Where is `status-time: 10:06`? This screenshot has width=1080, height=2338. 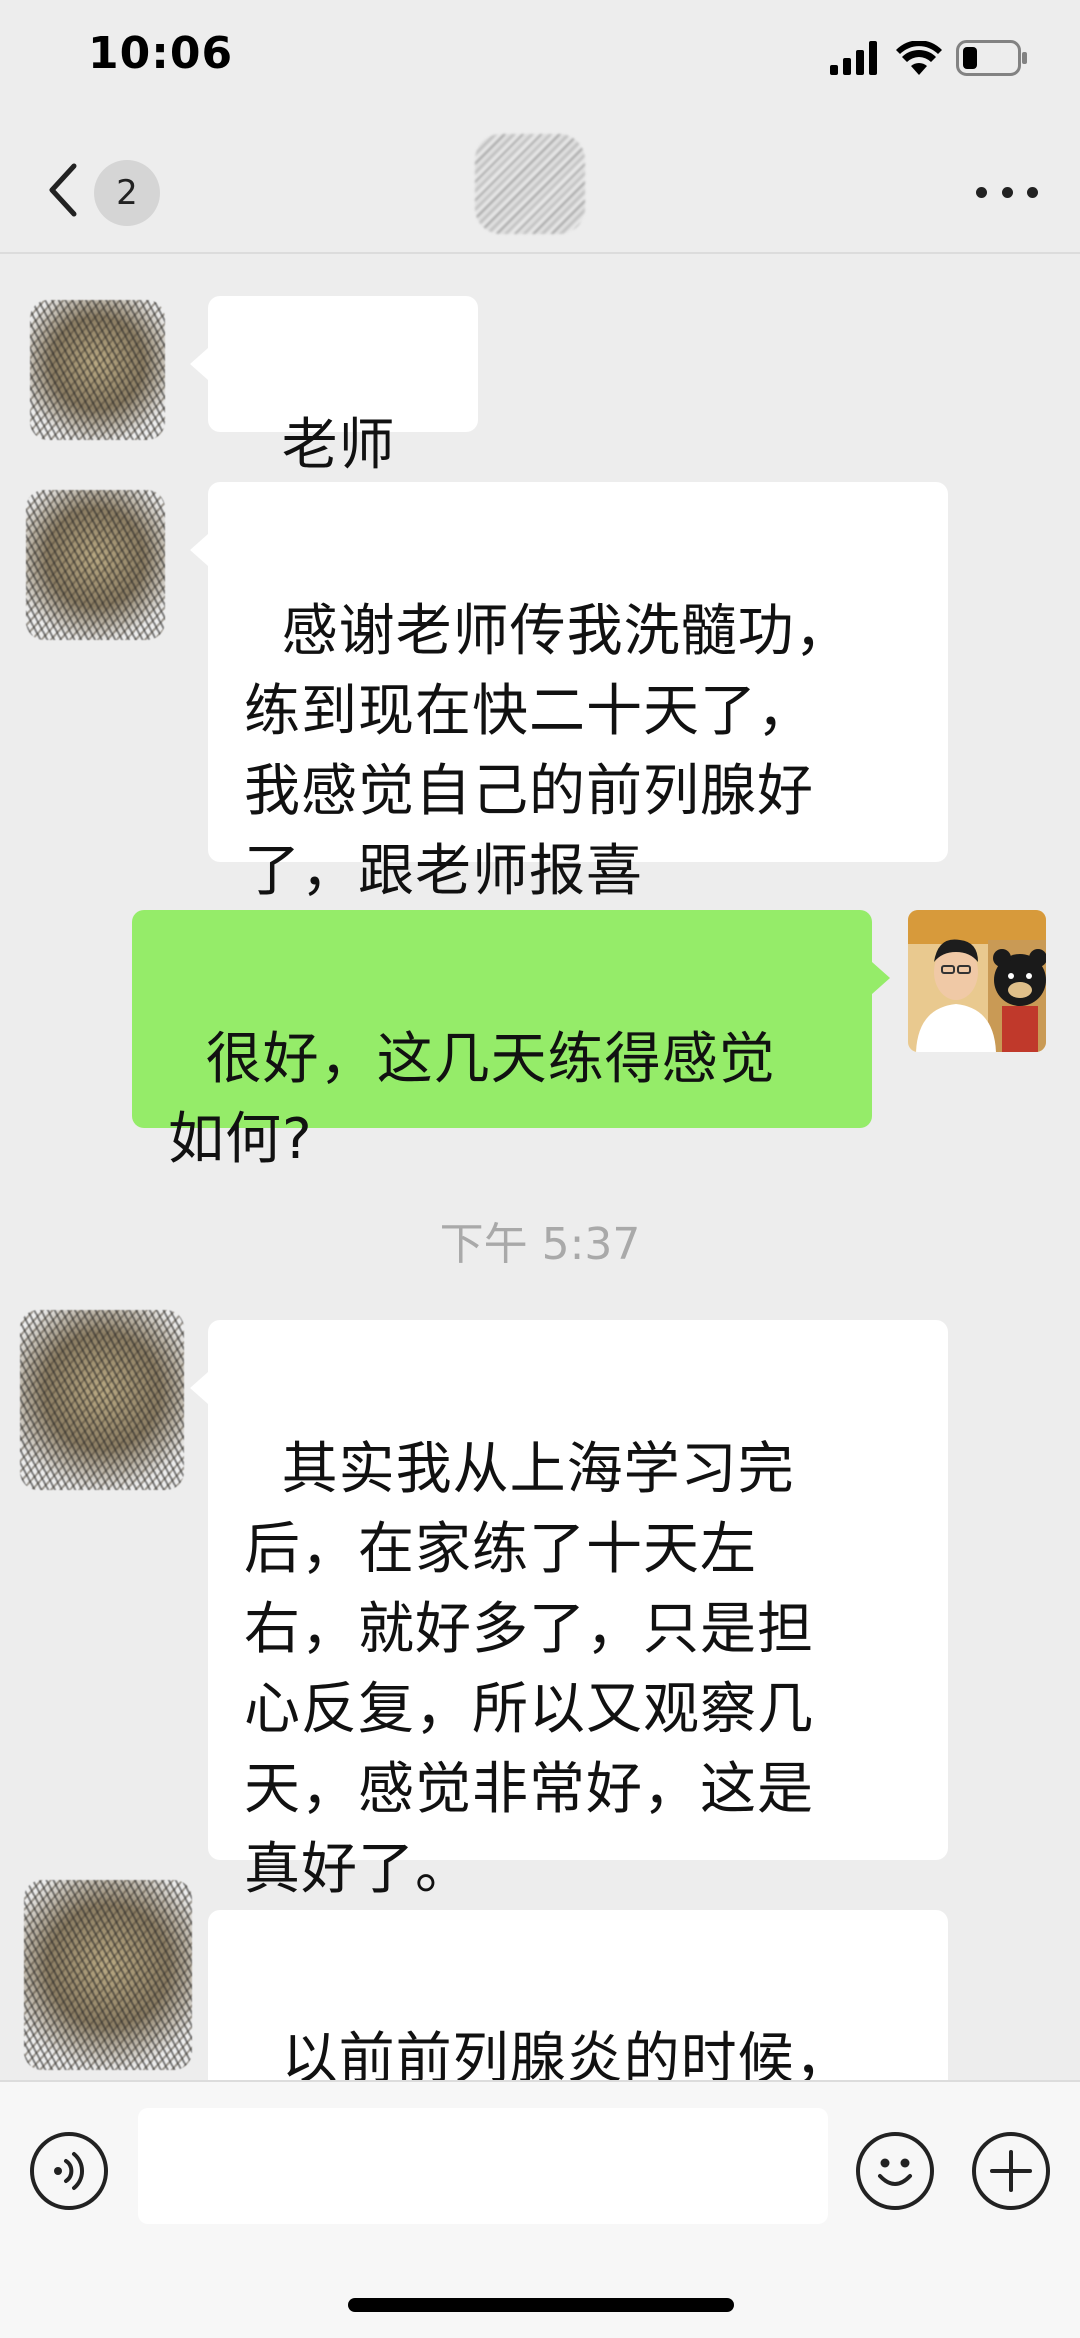
status-time: 10:06 is located at coordinates (161, 53).